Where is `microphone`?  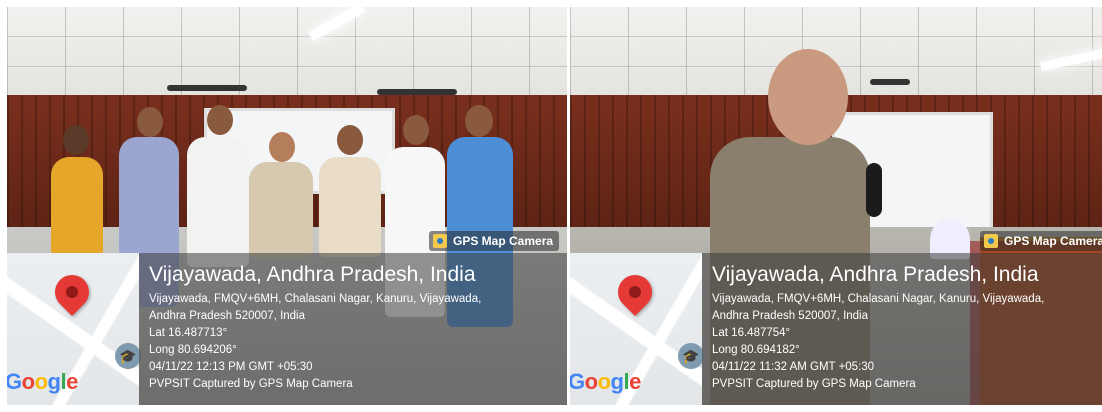 microphone is located at coordinates (874, 190).